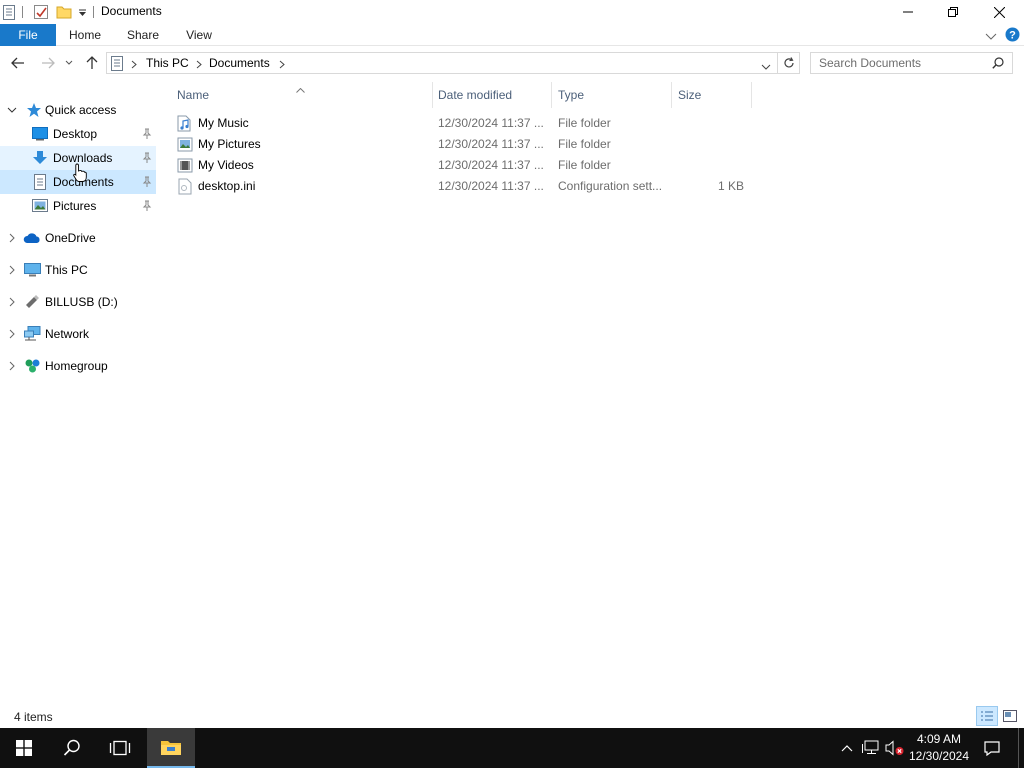  What do you see at coordinates (1012, 34) in the screenshot?
I see `help-icon: ?` at bounding box center [1012, 34].